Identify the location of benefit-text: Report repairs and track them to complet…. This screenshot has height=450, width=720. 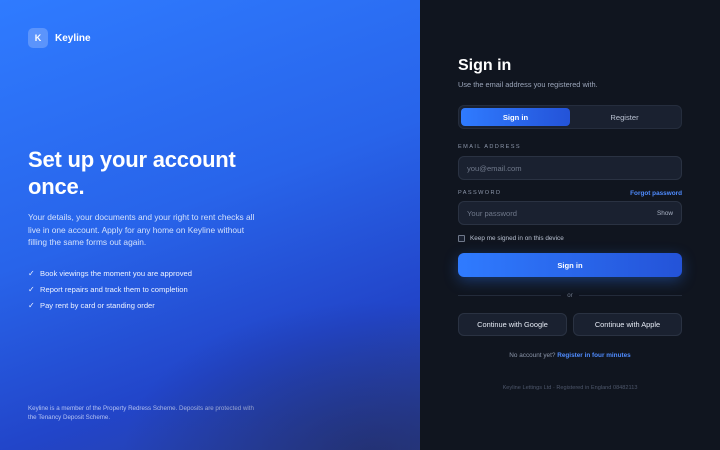
(114, 289).